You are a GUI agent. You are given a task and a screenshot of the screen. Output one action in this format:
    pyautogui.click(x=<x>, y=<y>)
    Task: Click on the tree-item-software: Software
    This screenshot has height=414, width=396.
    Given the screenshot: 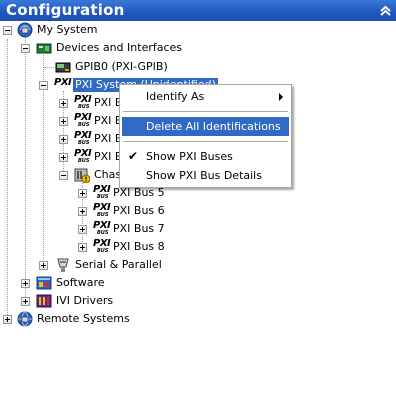 What is the action you would take?
    pyautogui.click(x=100, y=283)
    